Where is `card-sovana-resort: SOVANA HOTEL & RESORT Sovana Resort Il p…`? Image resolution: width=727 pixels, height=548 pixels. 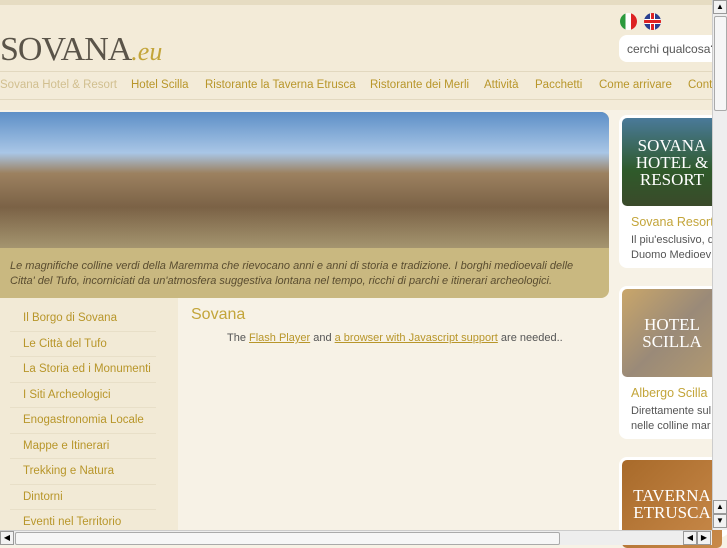 card-sovana-resort: SOVANA HOTEL & RESORT Sovana Resort Il p… is located at coordinates (673, 191).